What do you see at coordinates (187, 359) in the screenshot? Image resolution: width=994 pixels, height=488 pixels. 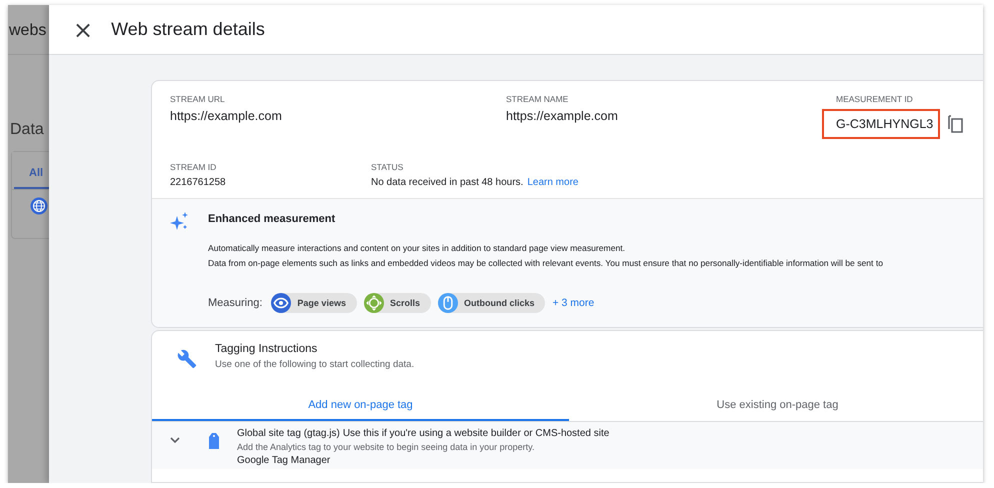 I see `wrench-icon` at bounding box center [187, 359].